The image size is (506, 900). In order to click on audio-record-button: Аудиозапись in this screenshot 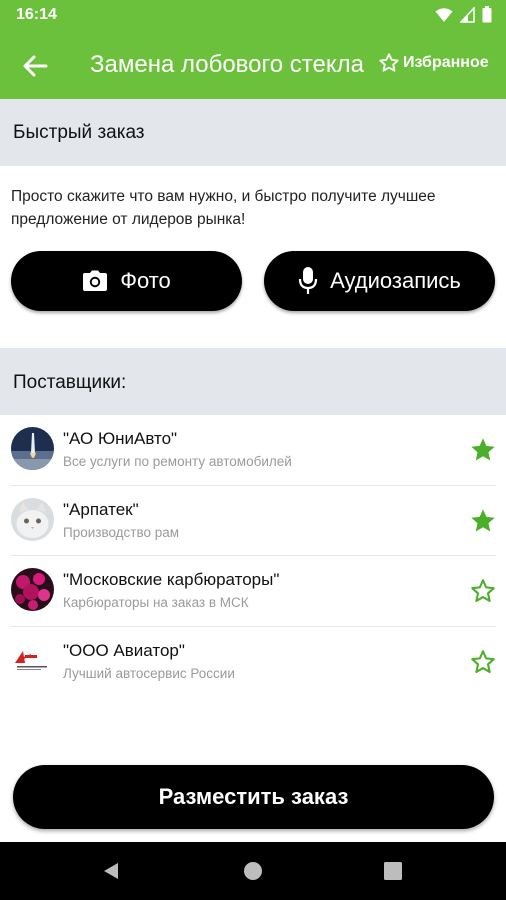, I will do `click(379, 281)`.